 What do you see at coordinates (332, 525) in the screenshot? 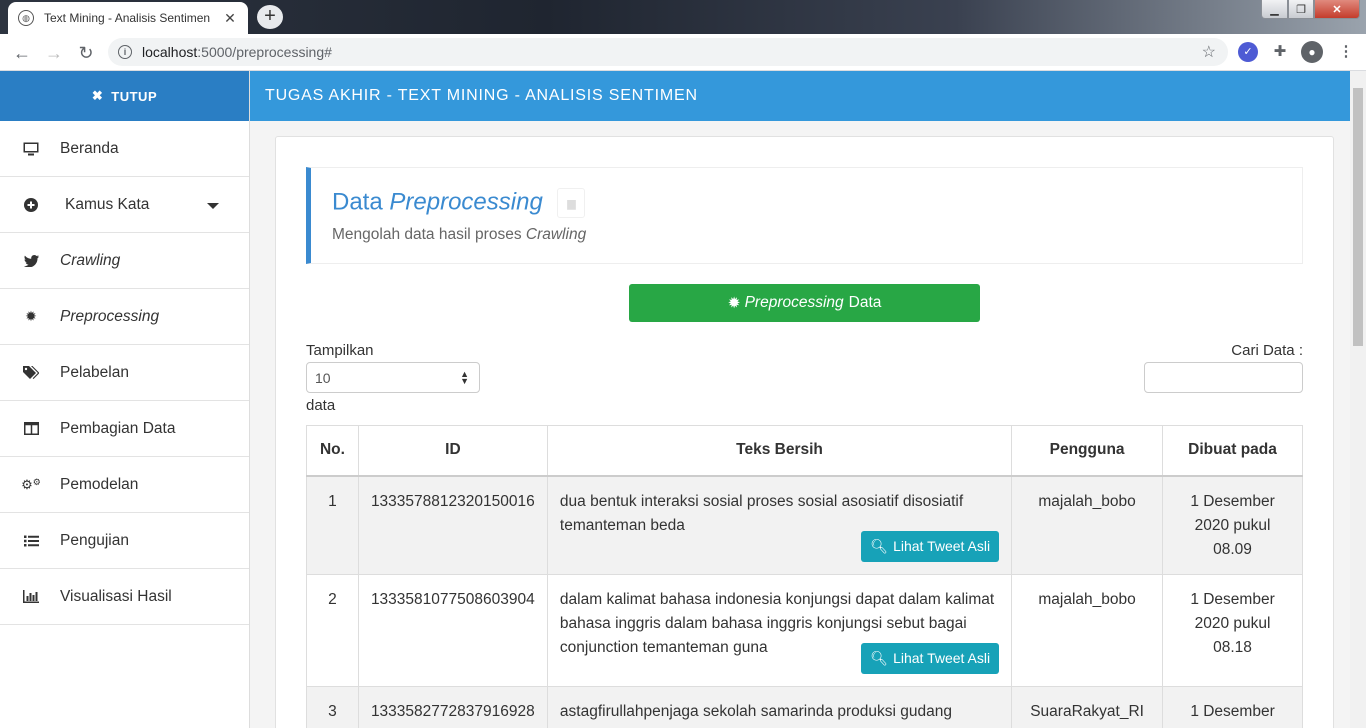
I see `cell-no: 1` at bounding box center [332, 525].